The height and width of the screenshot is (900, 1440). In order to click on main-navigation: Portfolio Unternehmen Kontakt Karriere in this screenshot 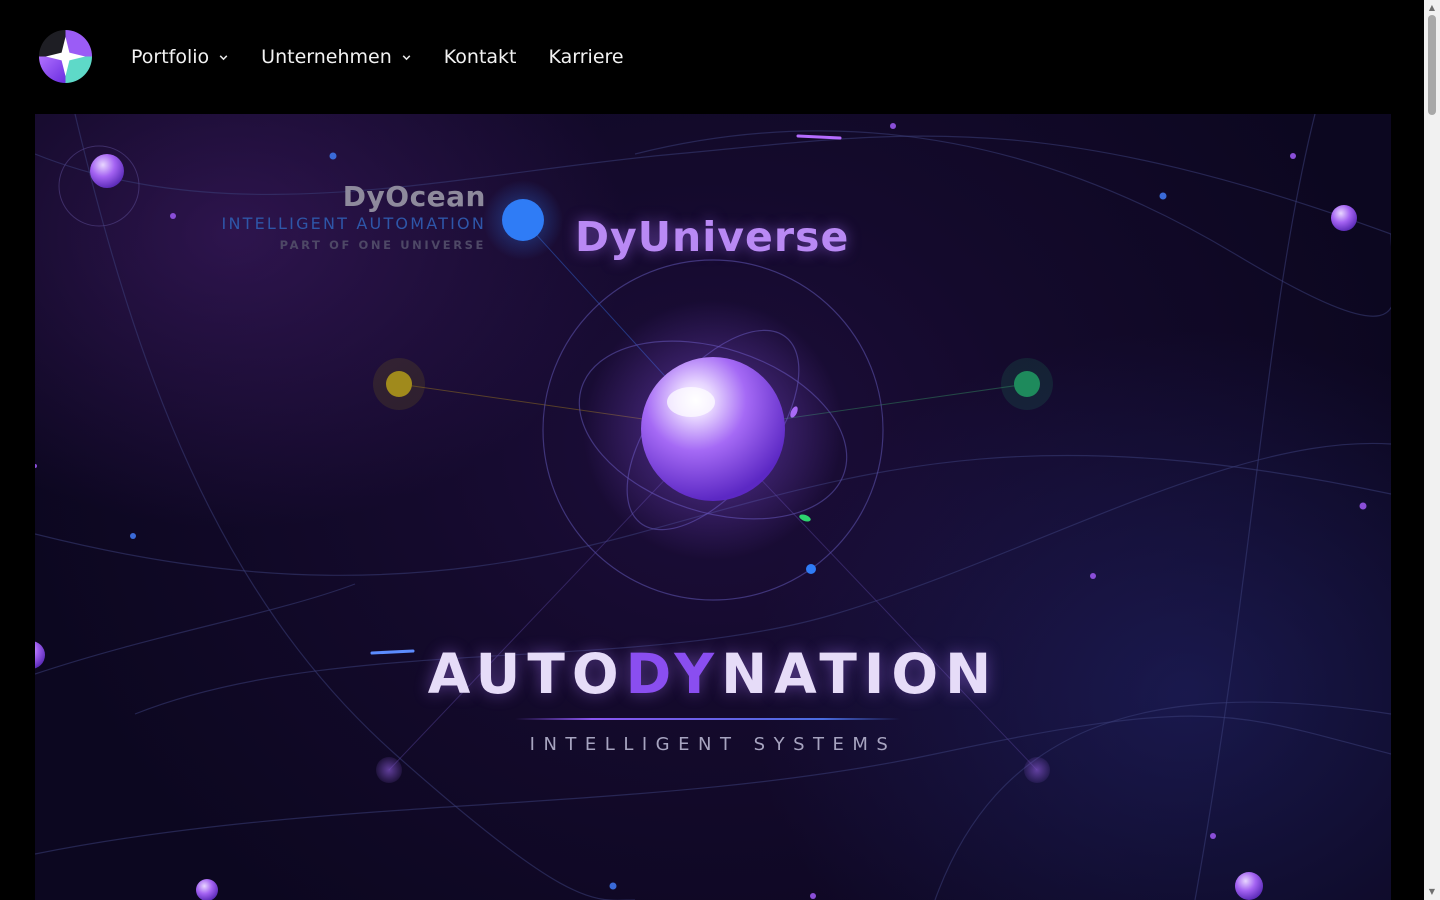, I will do `click(393, 57)`.